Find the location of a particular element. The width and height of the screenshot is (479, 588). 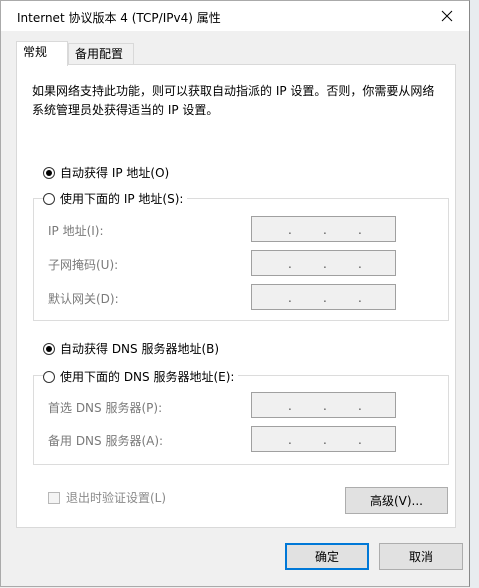

validate-on-exit-checkbox: 退出时验证设置(L) is located at coordinates (107, 497).